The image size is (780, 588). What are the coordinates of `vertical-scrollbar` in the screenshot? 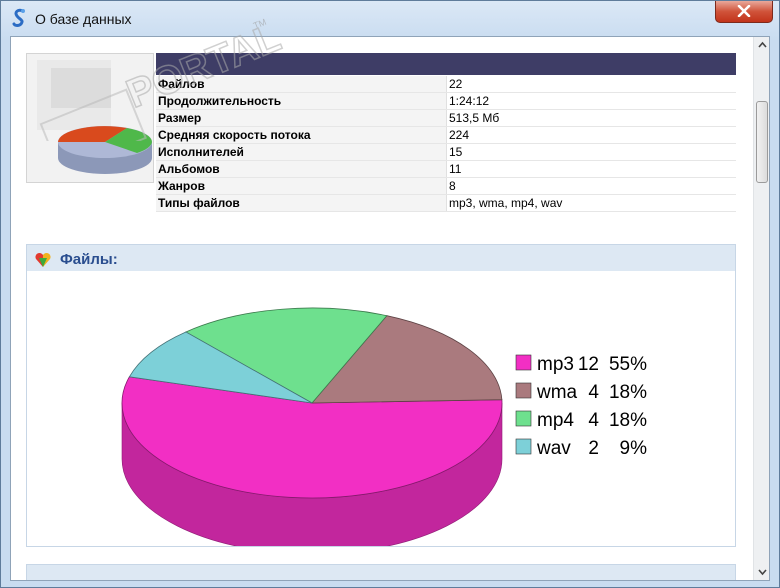 It's located at (761, 308).